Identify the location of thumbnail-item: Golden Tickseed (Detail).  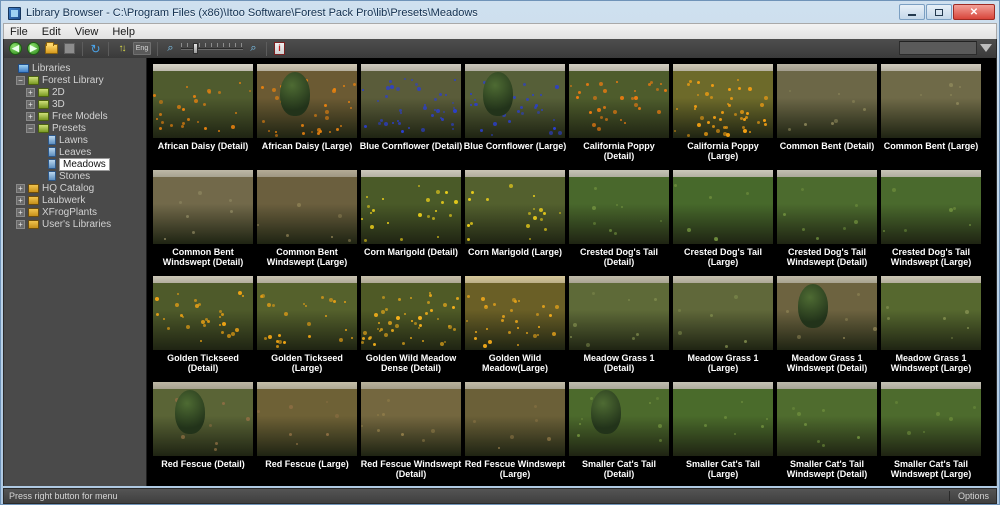
(203, 329).